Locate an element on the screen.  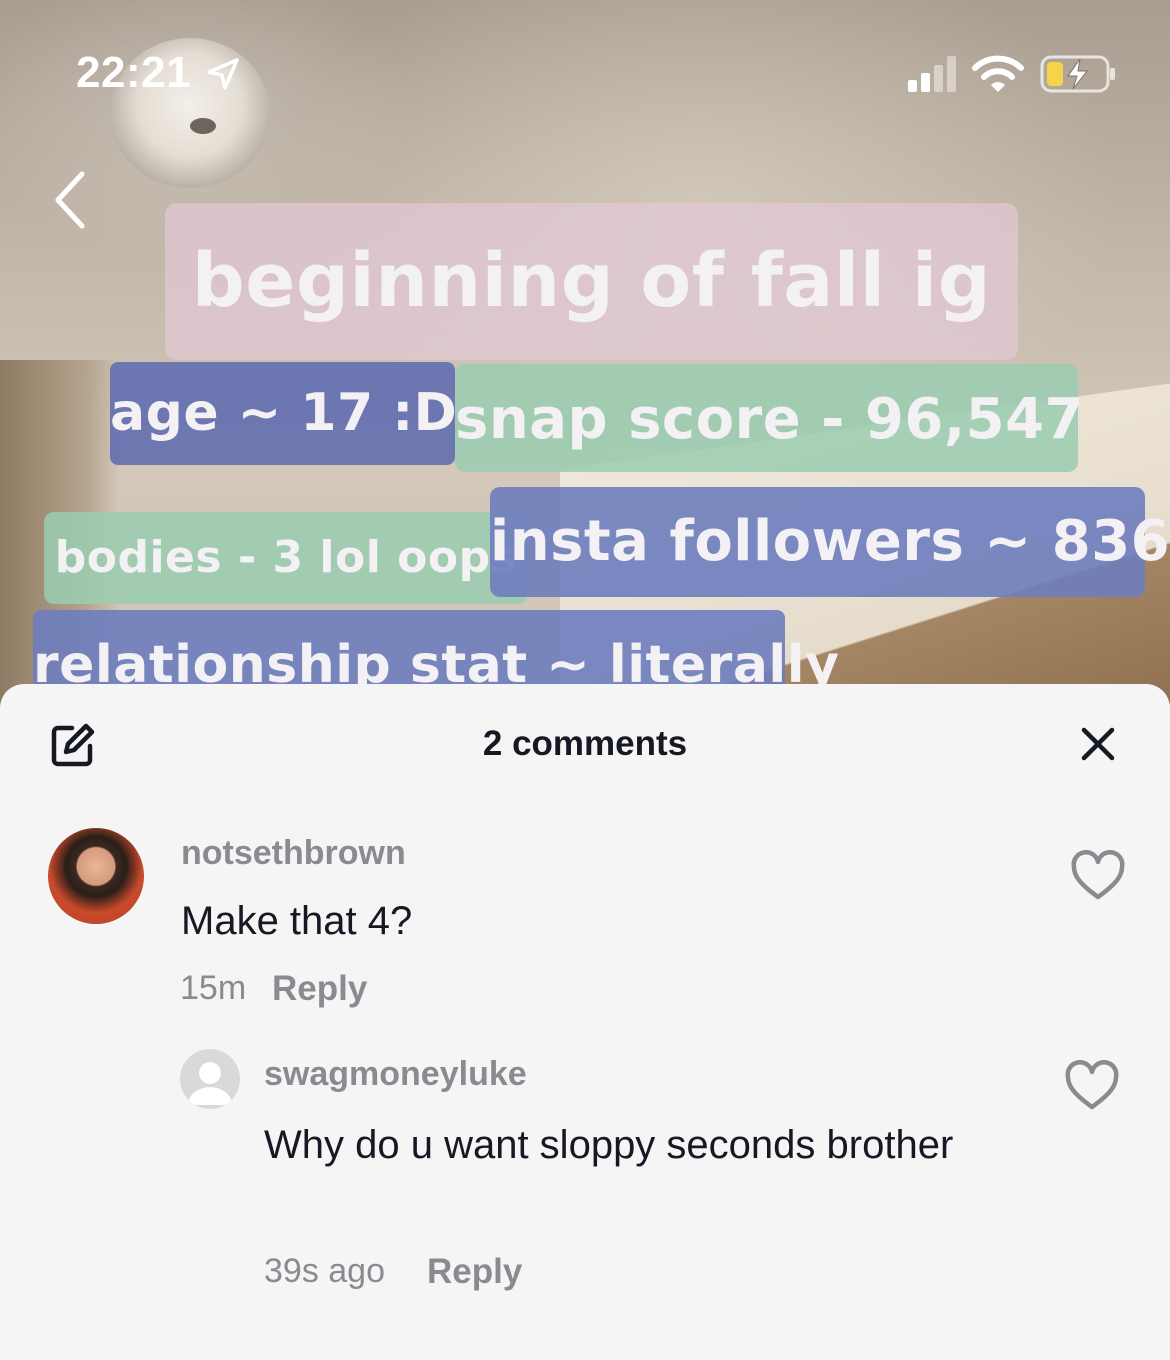
cellular-signal-icon is located at coordinates (932, 74).